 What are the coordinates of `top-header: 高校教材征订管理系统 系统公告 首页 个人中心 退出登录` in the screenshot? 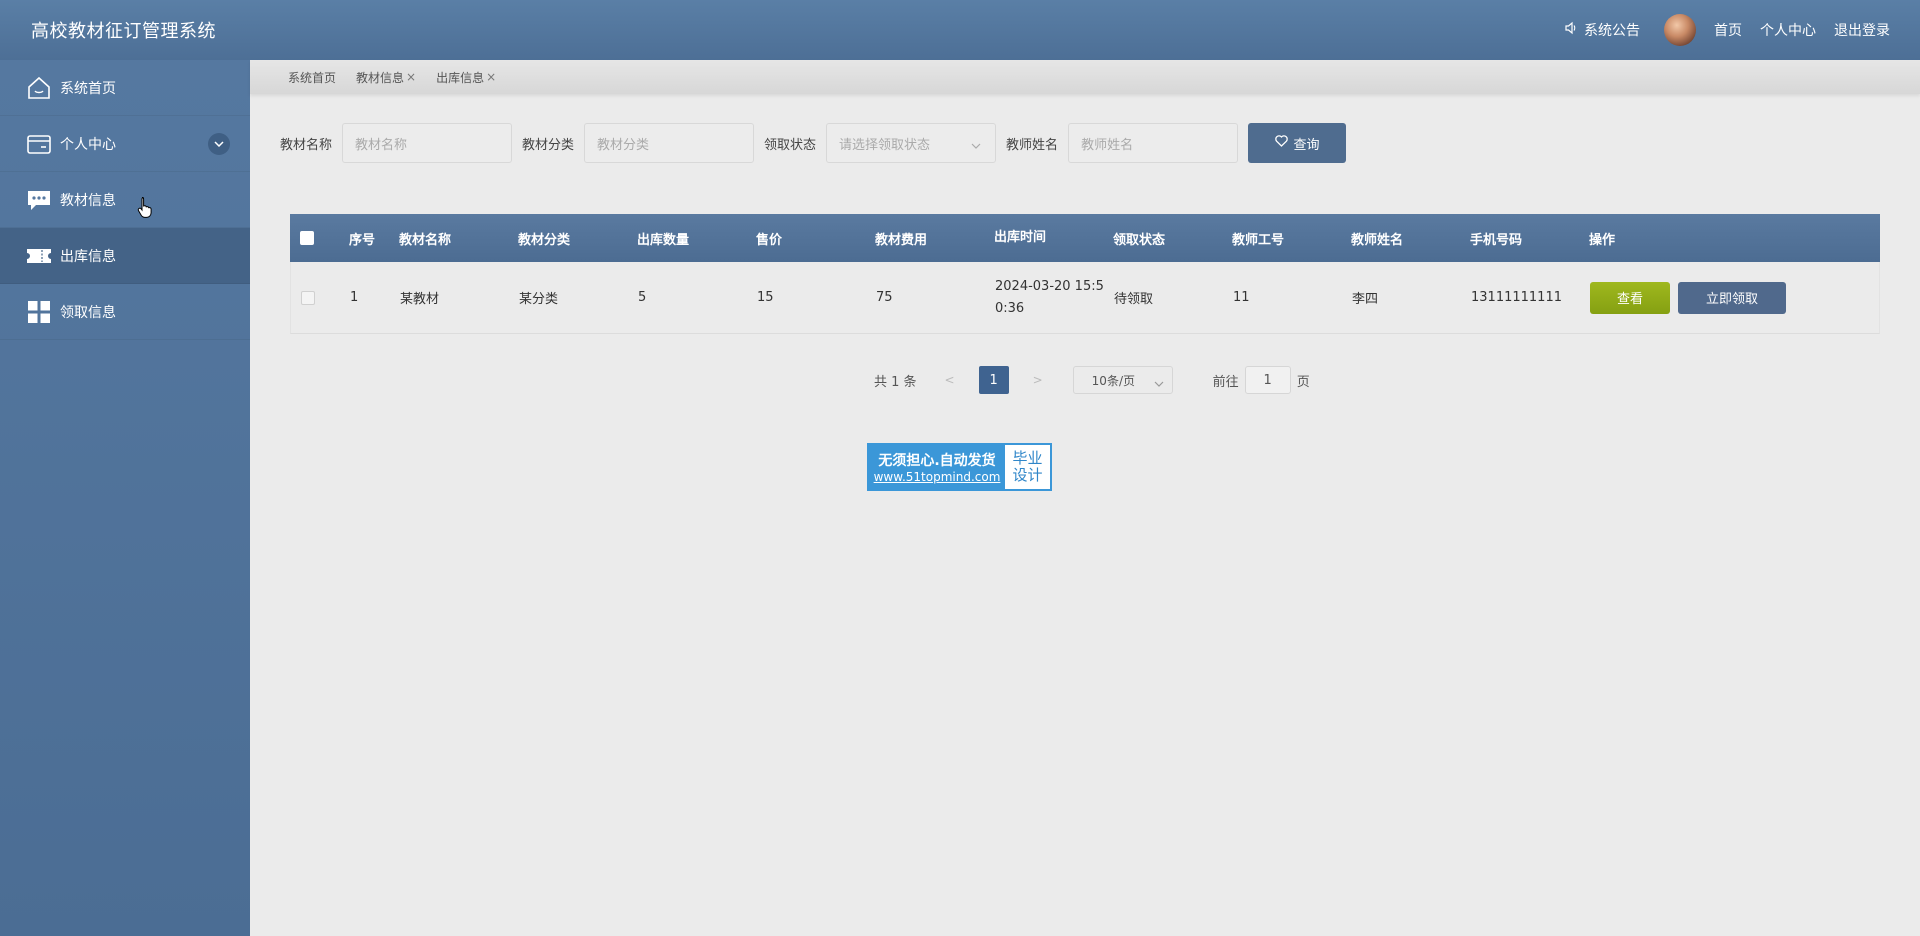 It's located at (960, 30).